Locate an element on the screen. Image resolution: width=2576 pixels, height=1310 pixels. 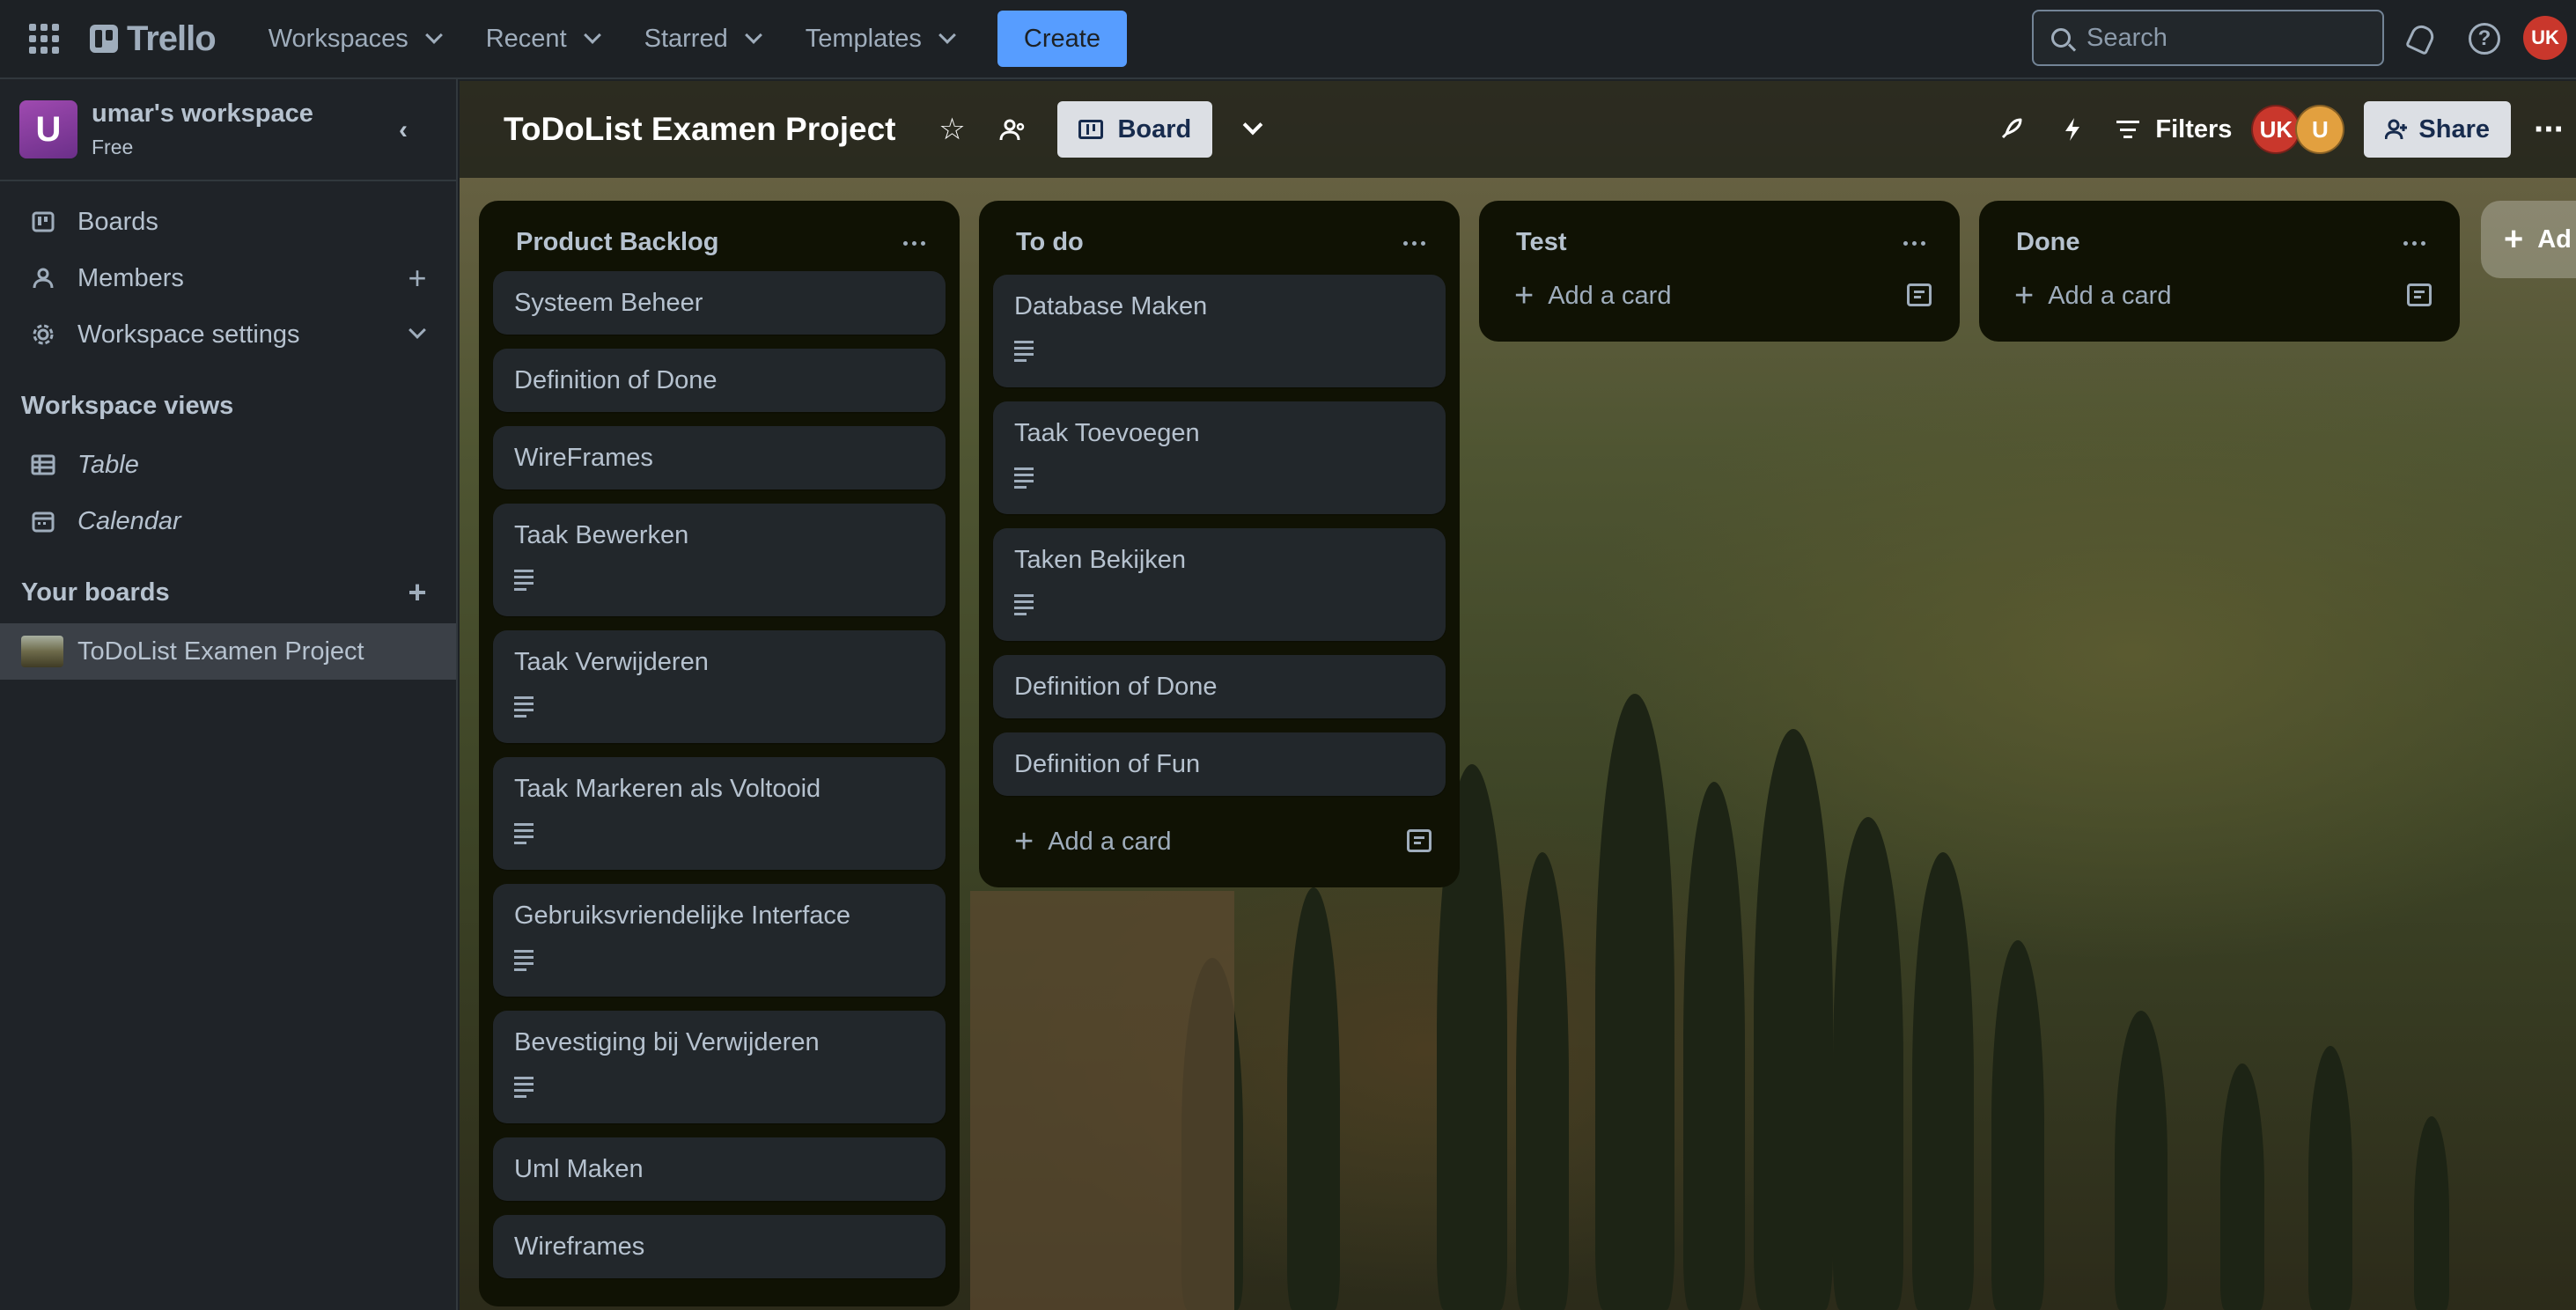
nav-starred-label: Starred is located at coordinates (686, 38).